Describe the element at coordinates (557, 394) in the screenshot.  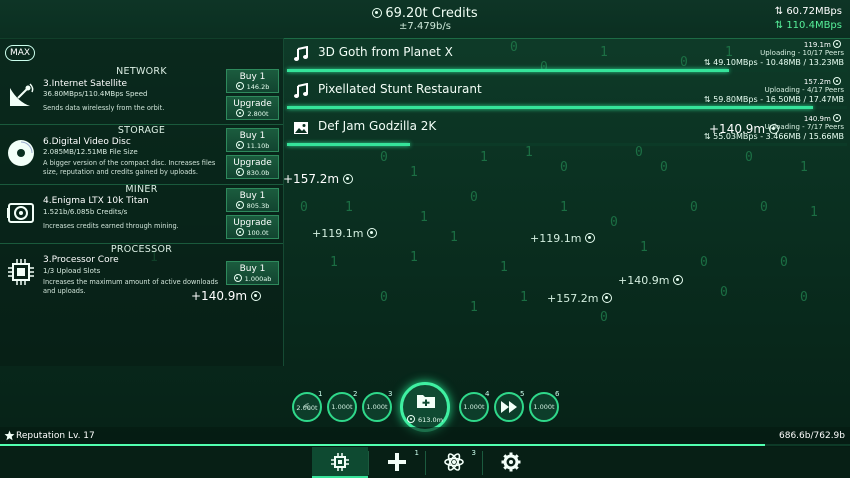
I see `skill-number: 6` at that location.